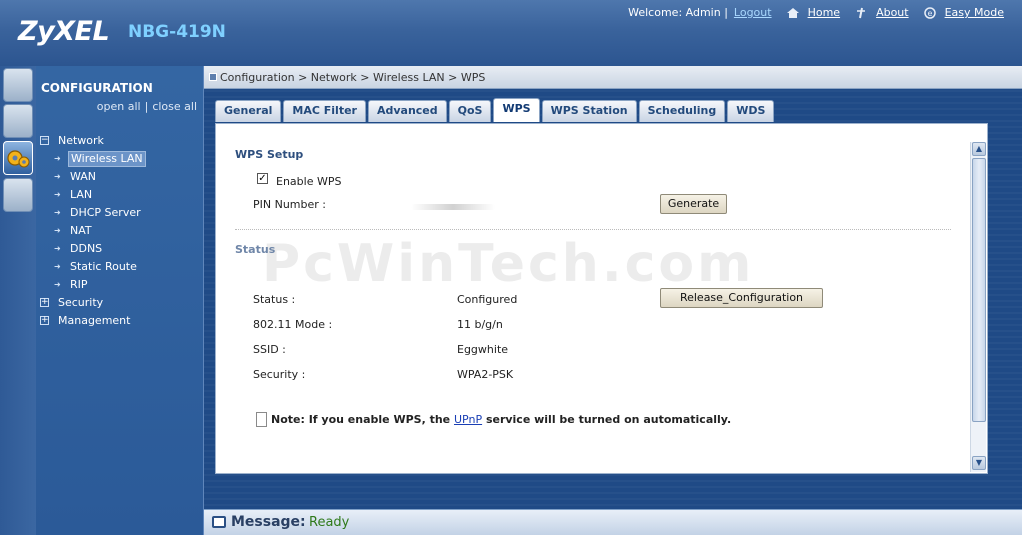 The width and height of the screenshot is (1022, 535). I want to click on panel-title: CONFIGURATION, so click(97, 88).